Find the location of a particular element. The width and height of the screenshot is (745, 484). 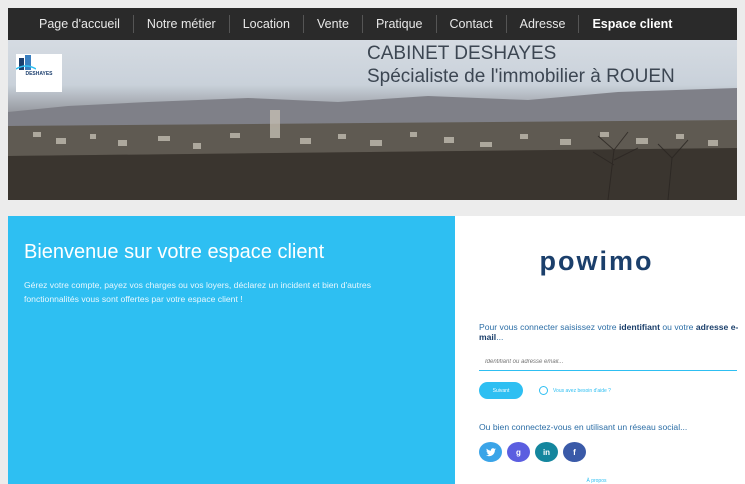

help-label: Vous avez besoin d'aide ? is located at coordinates (582, 390).